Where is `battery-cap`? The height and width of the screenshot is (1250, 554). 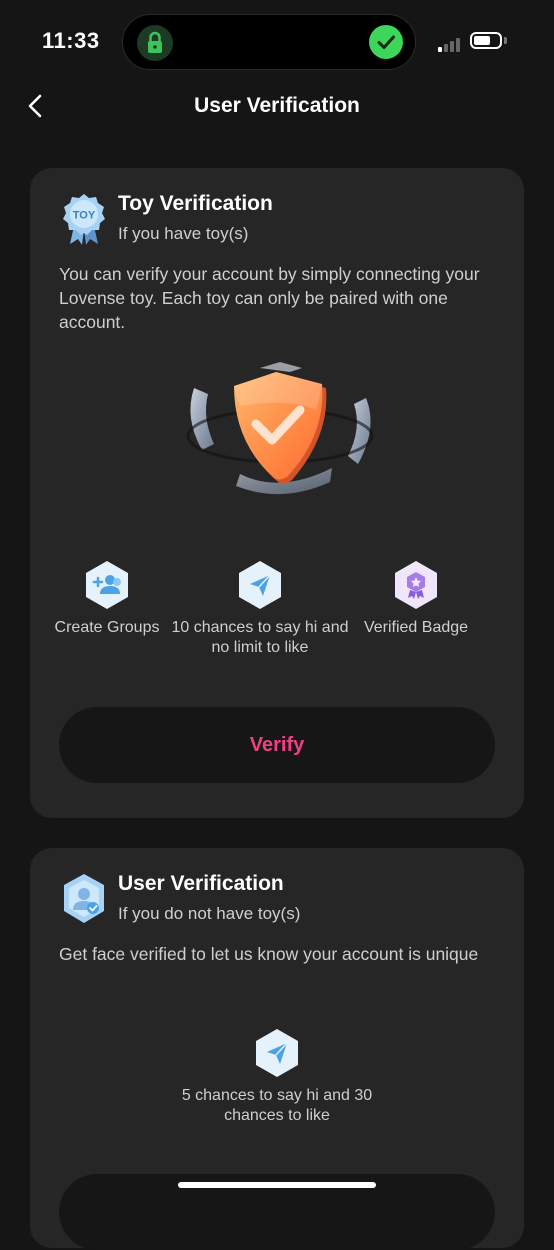 battery-cap is located at coordinates (505, 40).